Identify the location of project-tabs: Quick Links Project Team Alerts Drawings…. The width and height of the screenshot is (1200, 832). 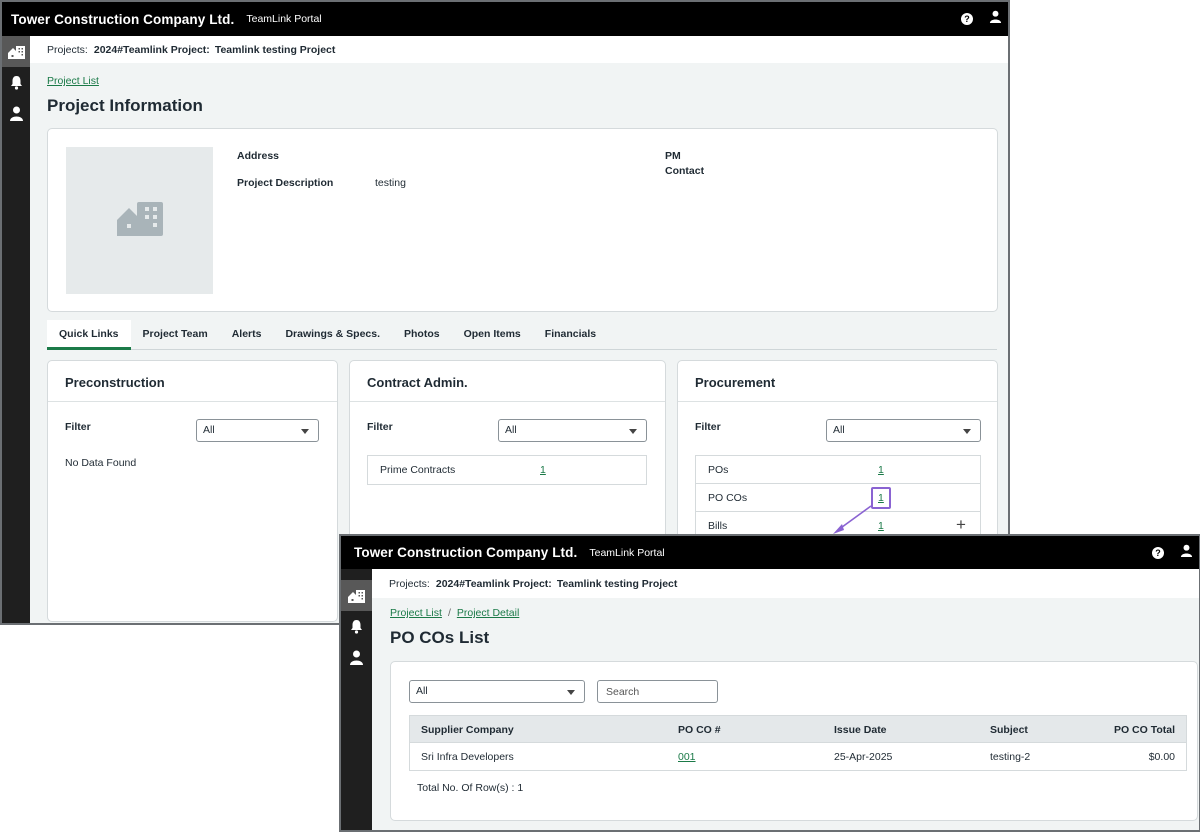
(522, 335).